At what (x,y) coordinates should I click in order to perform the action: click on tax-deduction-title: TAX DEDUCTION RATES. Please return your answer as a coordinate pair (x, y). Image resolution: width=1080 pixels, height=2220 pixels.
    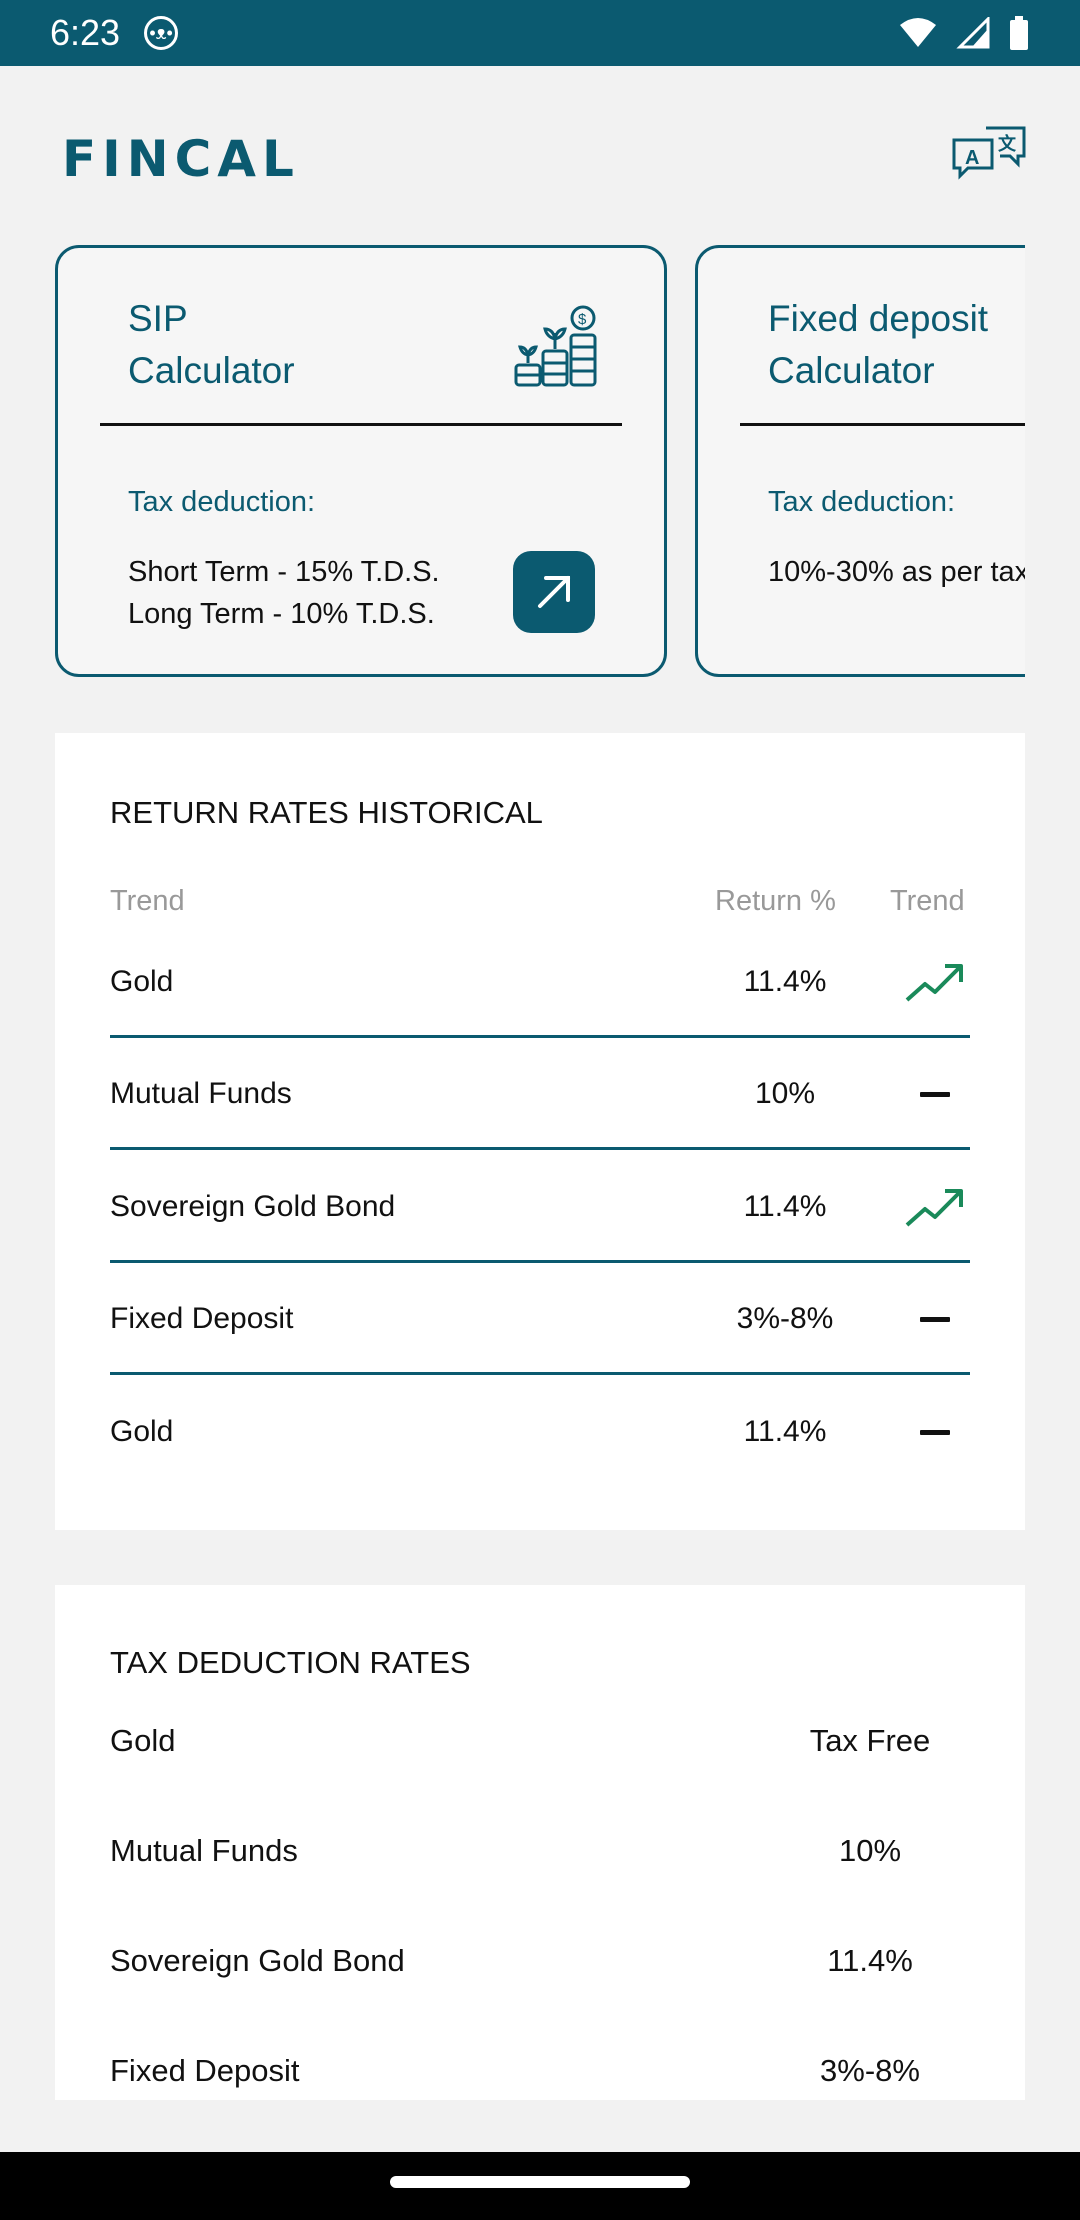
    Looking at the image, I should click on (290, 1662).